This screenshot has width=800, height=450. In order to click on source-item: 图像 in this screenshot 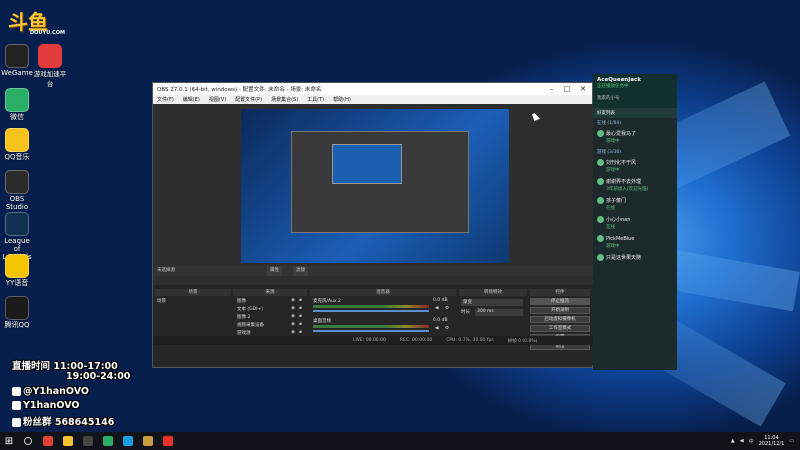, I will do `click(241, 301)`.